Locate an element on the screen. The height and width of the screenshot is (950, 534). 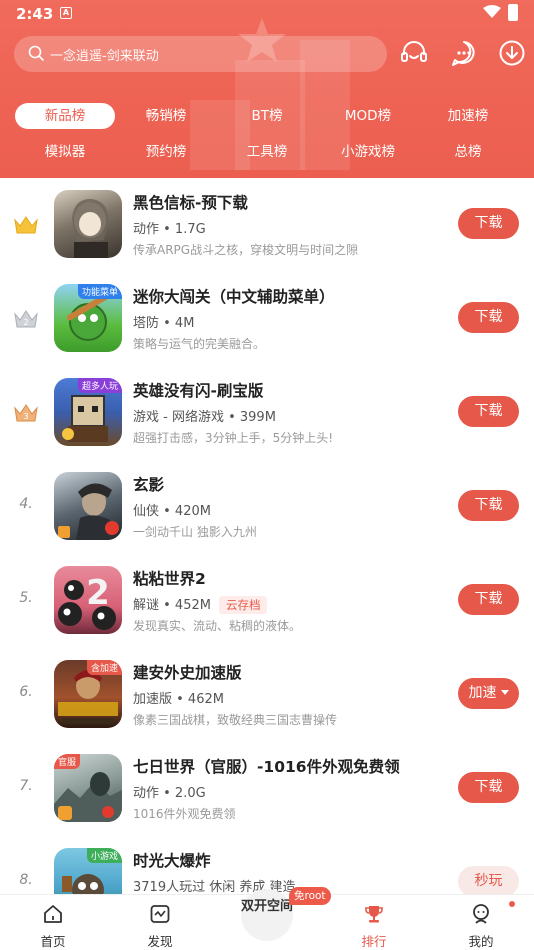
caret-down-icon is located at coordinates (504, 692).